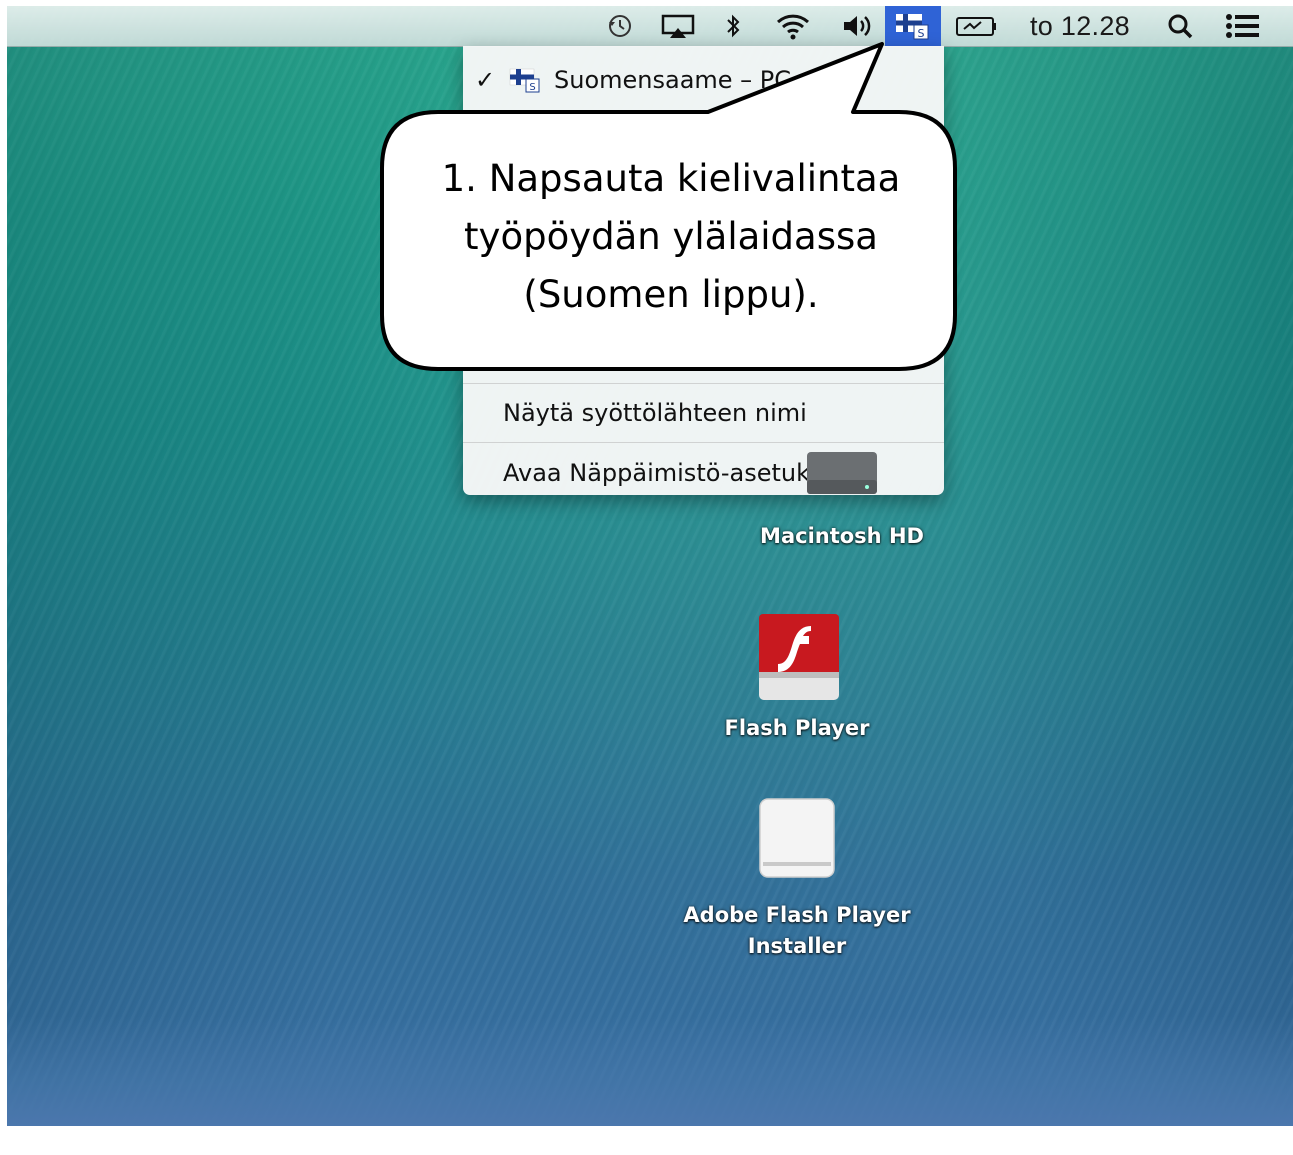  What do you see at coordinates (620, 26) in the screenshot?
I see `time-machine-icon` at bounding box center [620, 26].